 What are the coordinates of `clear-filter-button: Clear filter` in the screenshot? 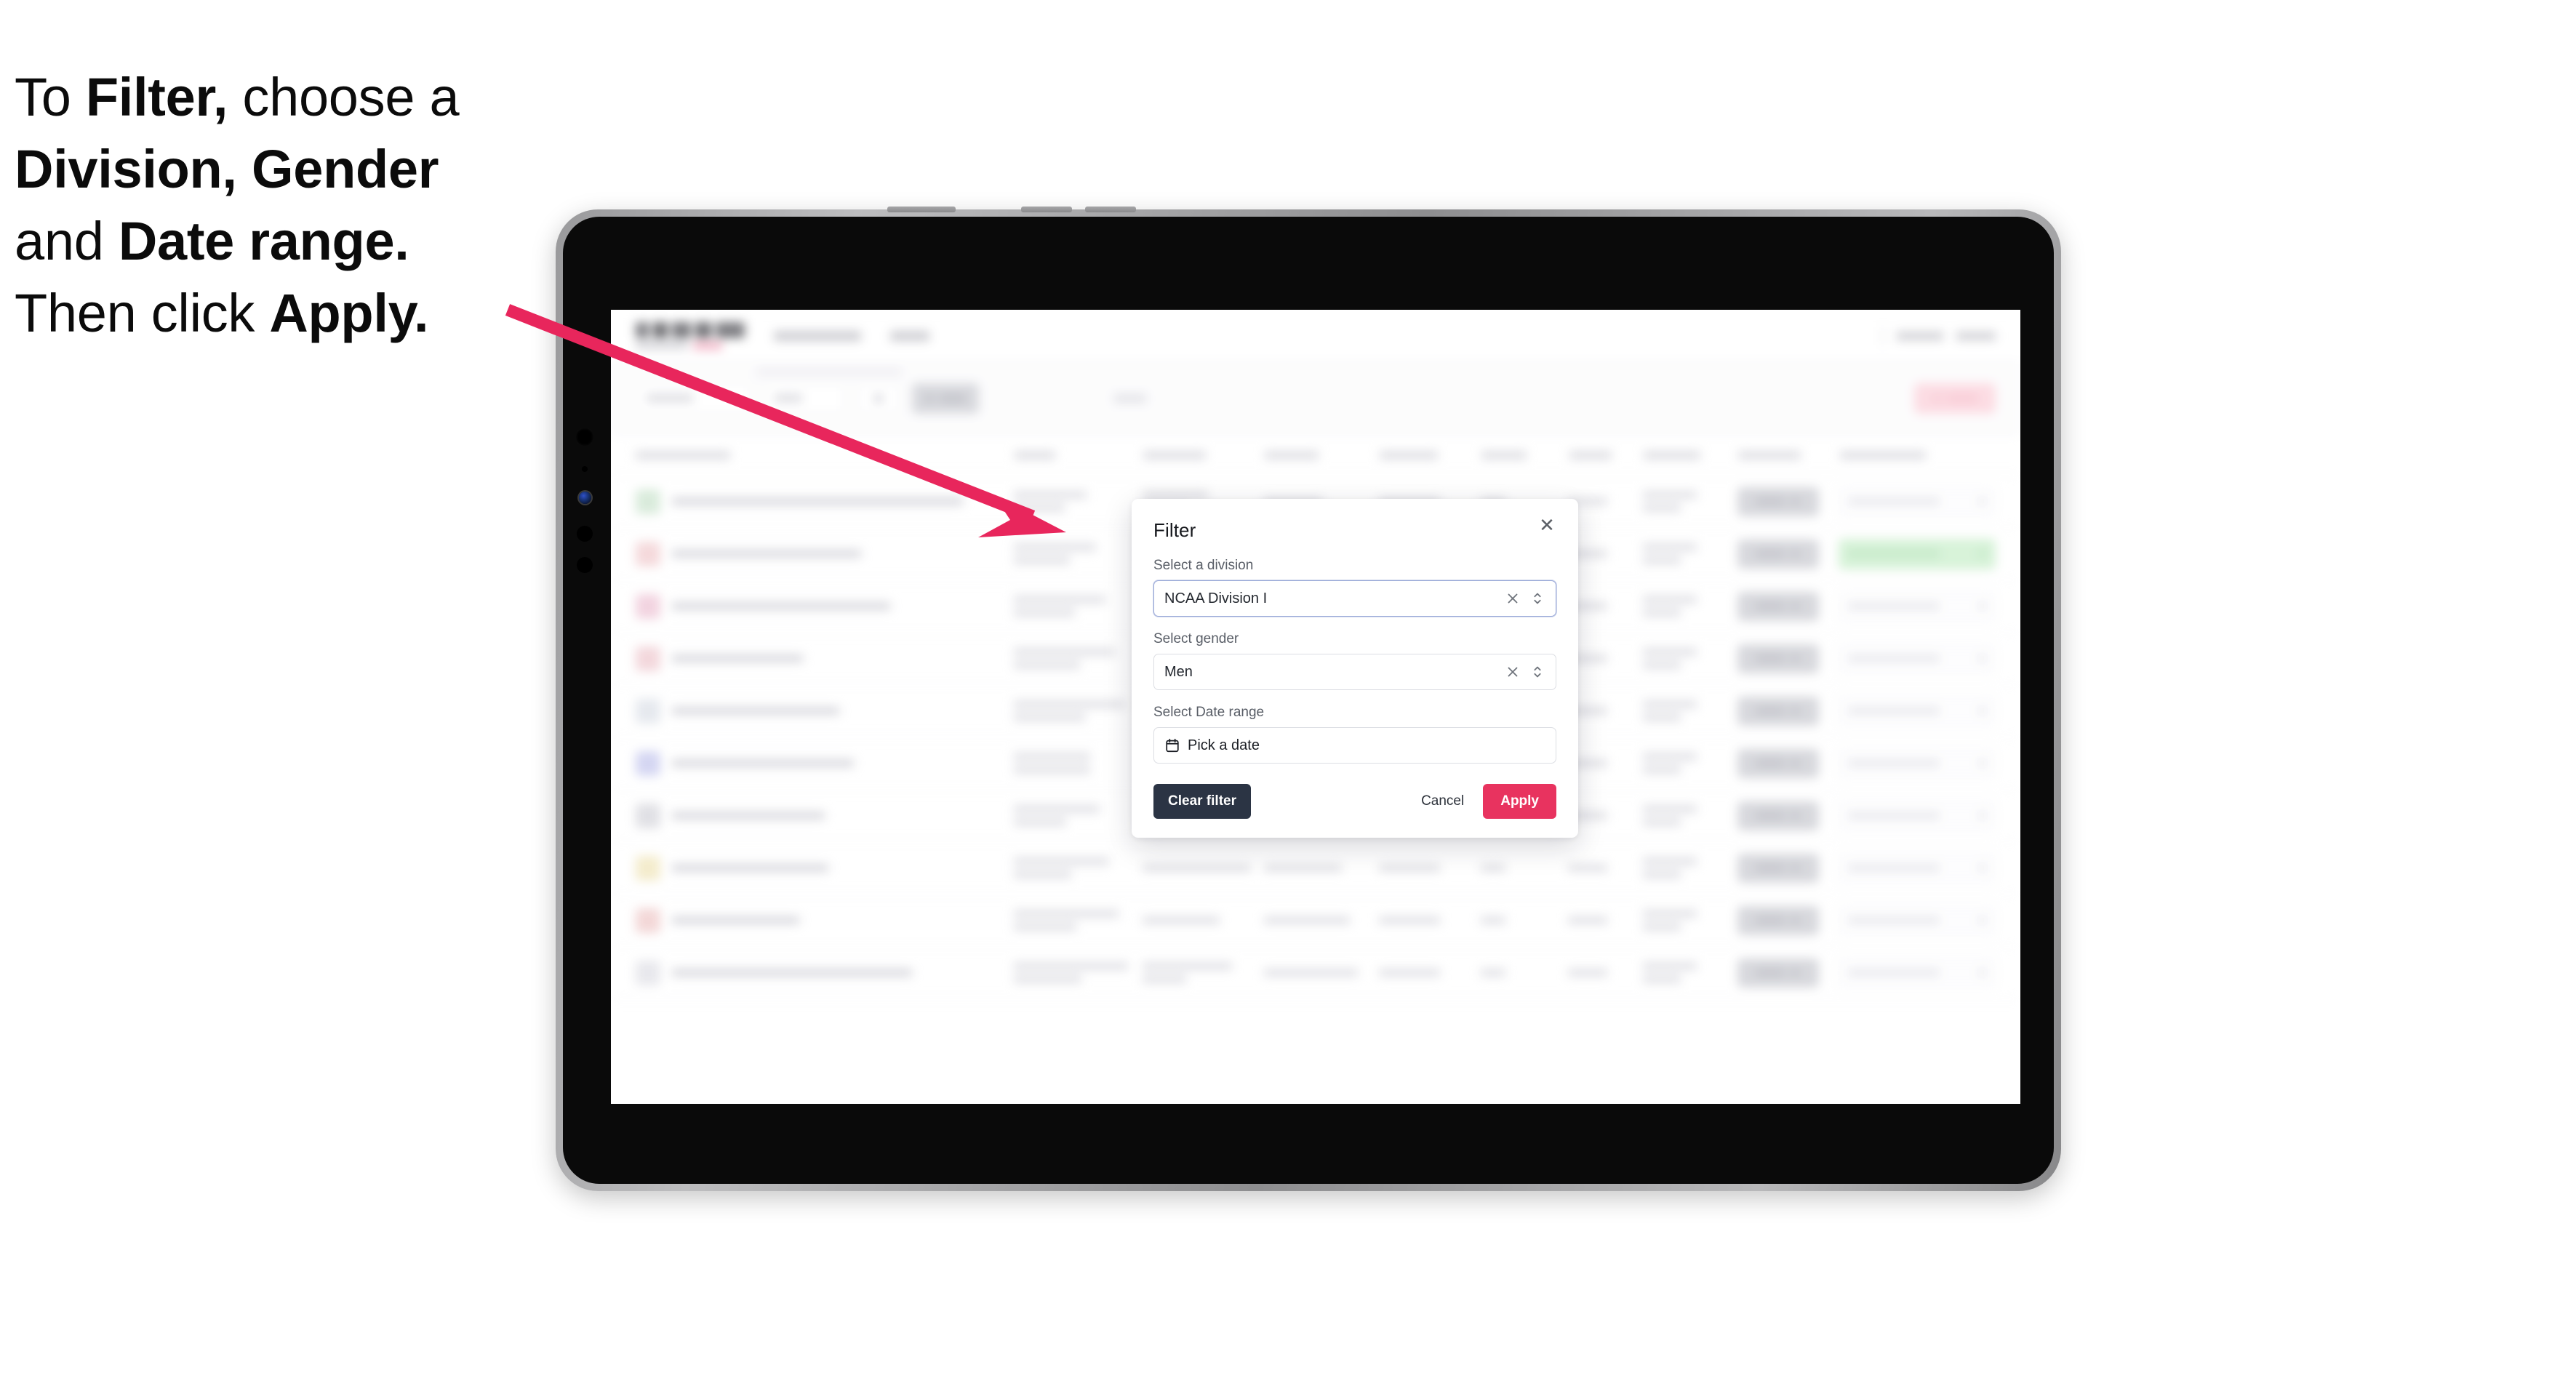 It's located at (1202, 802).